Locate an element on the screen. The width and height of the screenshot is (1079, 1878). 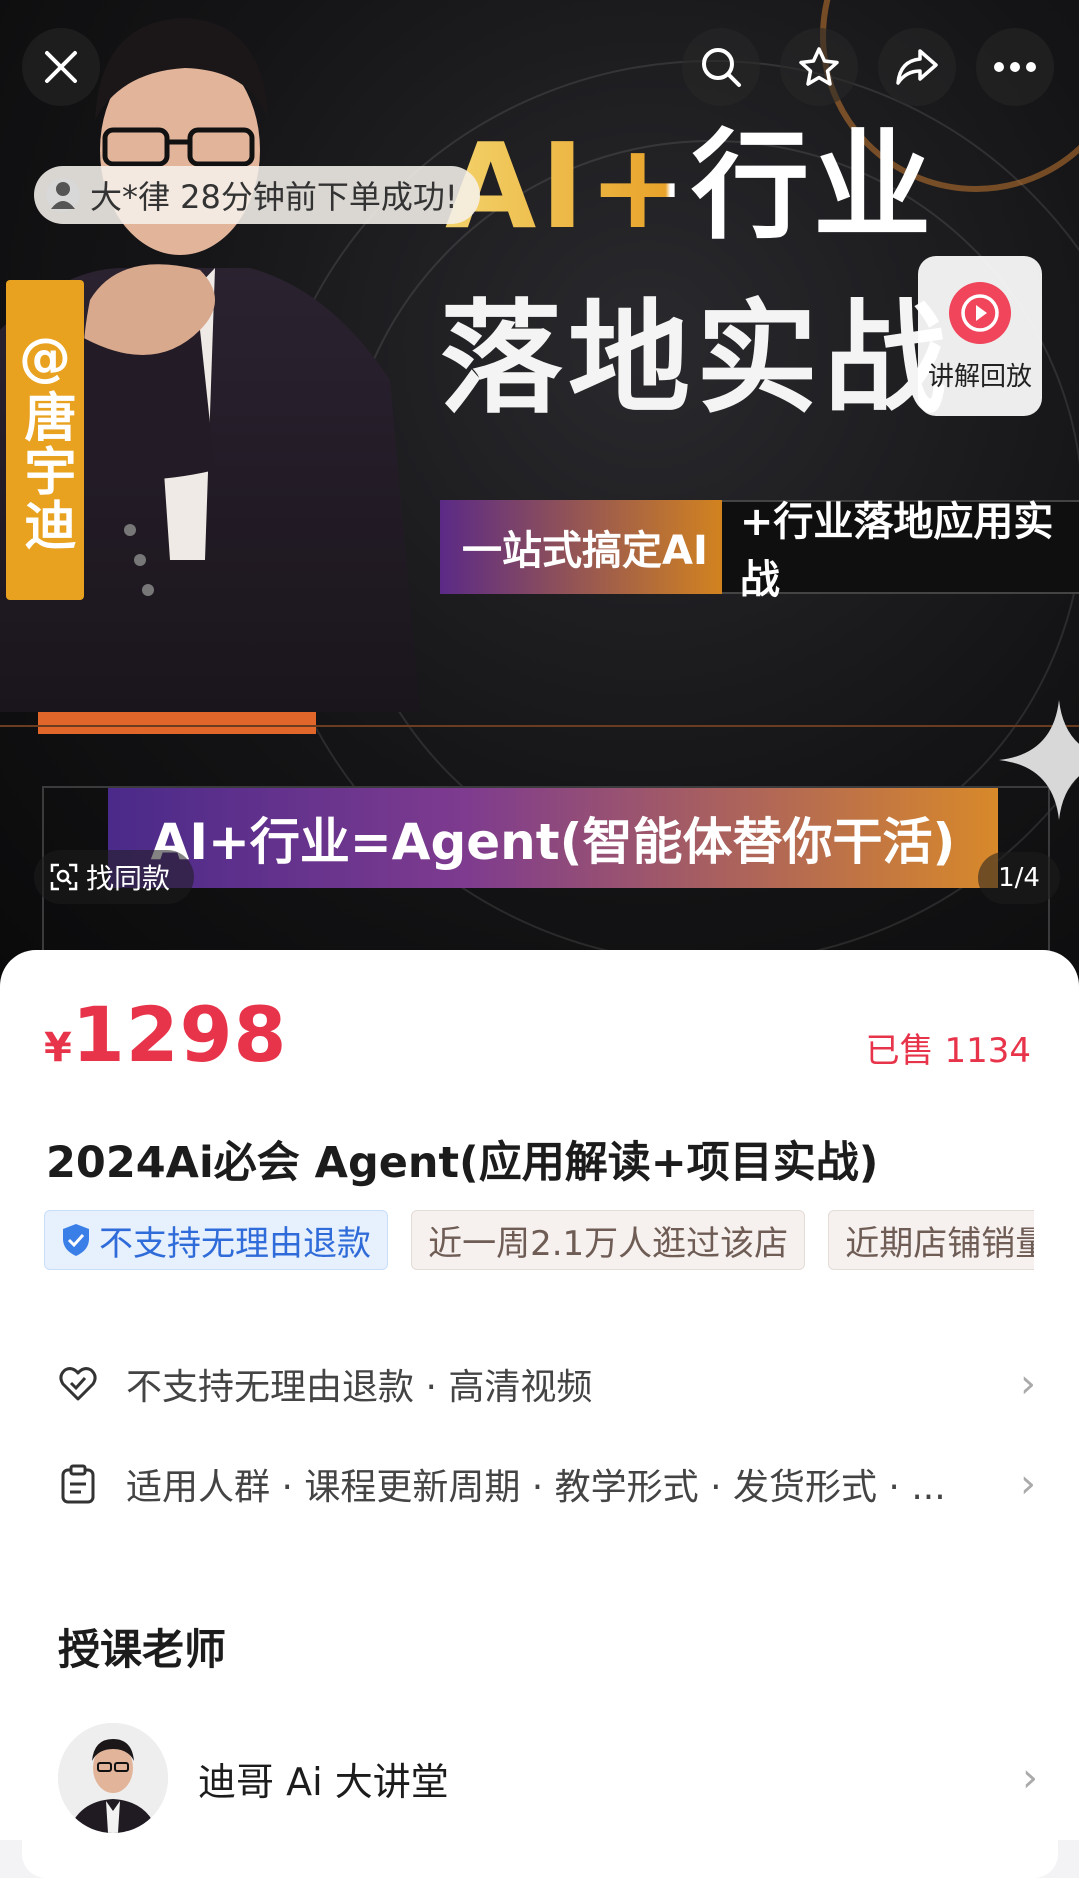
teacher-name: 迪哥 Ai 大讲堂 is located at coordinates (323, 1781).